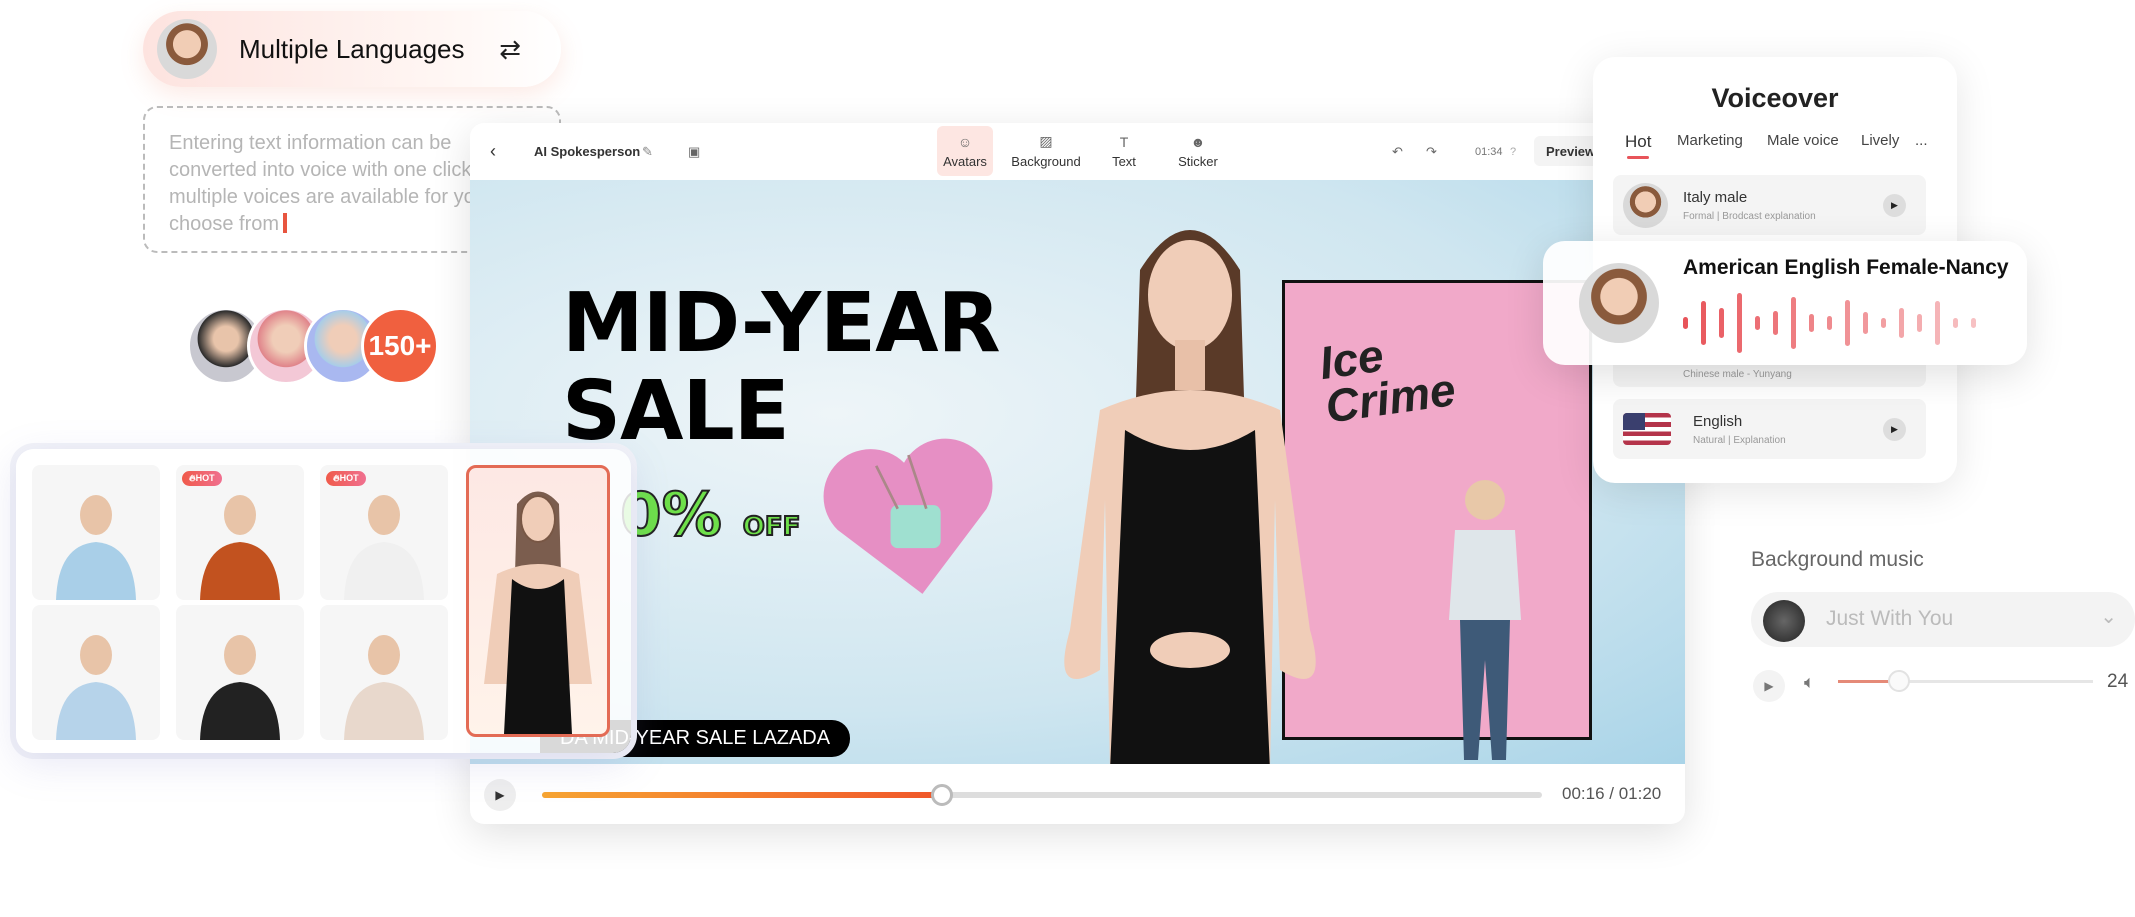 This screenshot has width=2135, height=917. Describe the element at coordinates (352, 49) in the screenshot. I see `multiple-languages-pill: Multiple Languages ⇄` at that location.